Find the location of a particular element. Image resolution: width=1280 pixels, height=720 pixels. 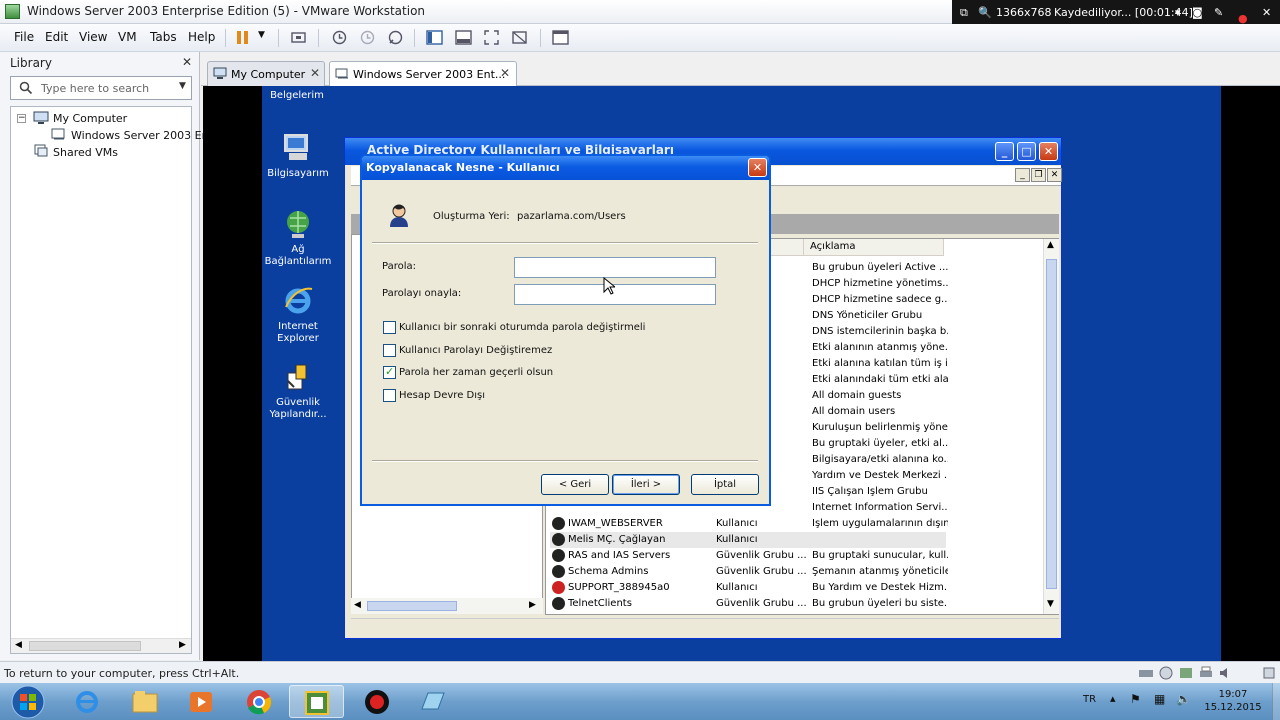

tree-shared-vms: Shared VMs is located at coordinates (85, 152).